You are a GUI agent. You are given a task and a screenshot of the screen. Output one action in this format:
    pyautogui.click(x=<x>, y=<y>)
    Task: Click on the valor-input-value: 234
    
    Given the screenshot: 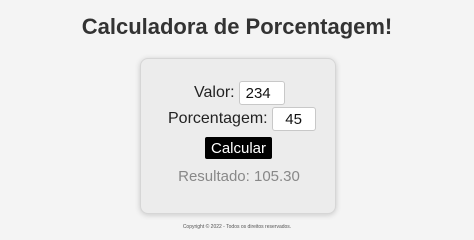 What is the action you would take?
    pyautogui.click(x=258, y=93)
    